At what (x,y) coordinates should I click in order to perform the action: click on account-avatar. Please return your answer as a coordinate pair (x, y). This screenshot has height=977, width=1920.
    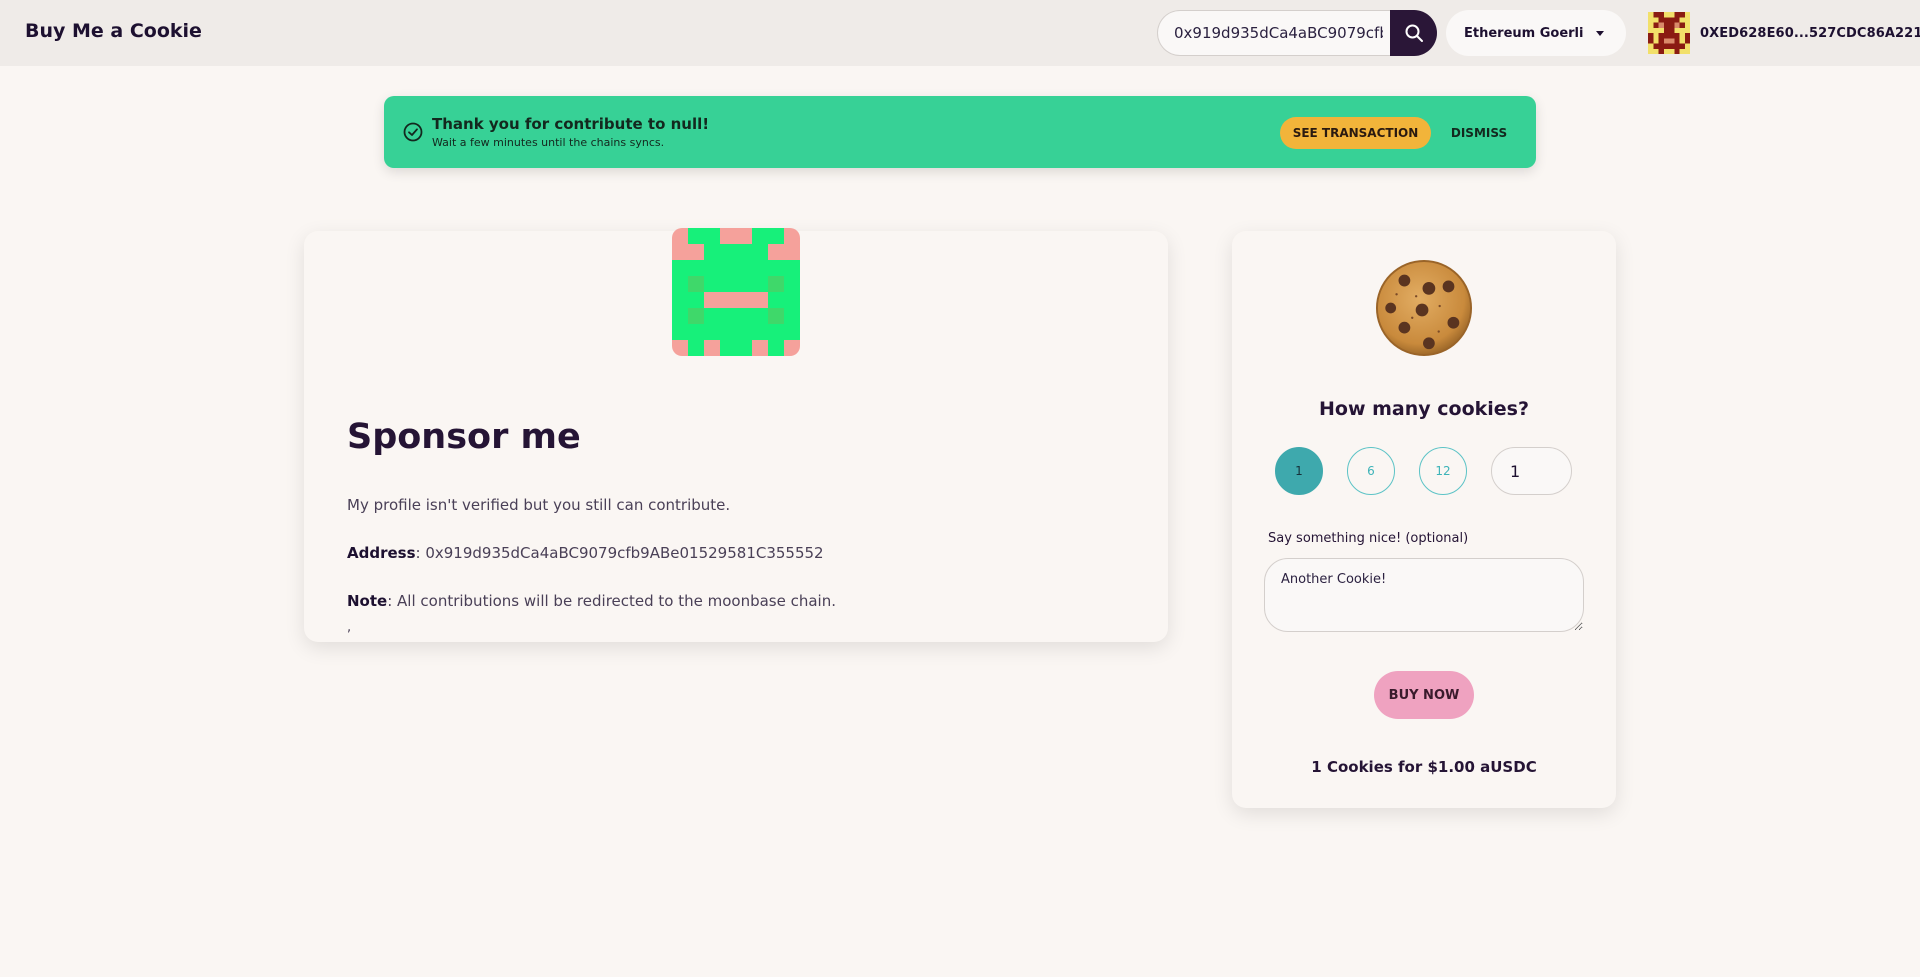
    Looking at the image, I should click on (1669, 33).